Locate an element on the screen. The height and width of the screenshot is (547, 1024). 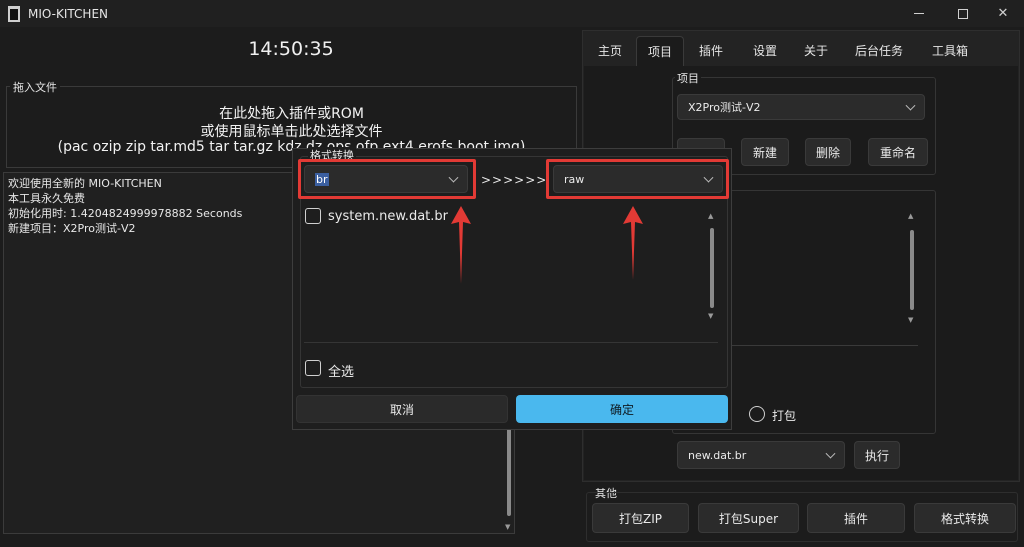
confirm-button: 确定 is located at coordinates (622, 409).